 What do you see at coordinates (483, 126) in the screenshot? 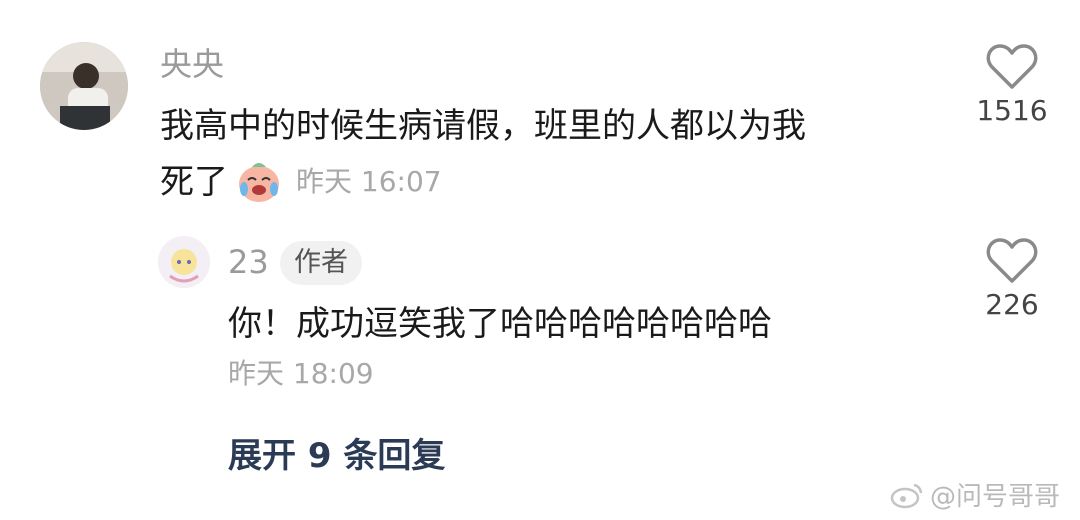
I see `comment-text-line1: 我高中的时候生病请假，班里的人都以为我` at bounding box center [483, 126].